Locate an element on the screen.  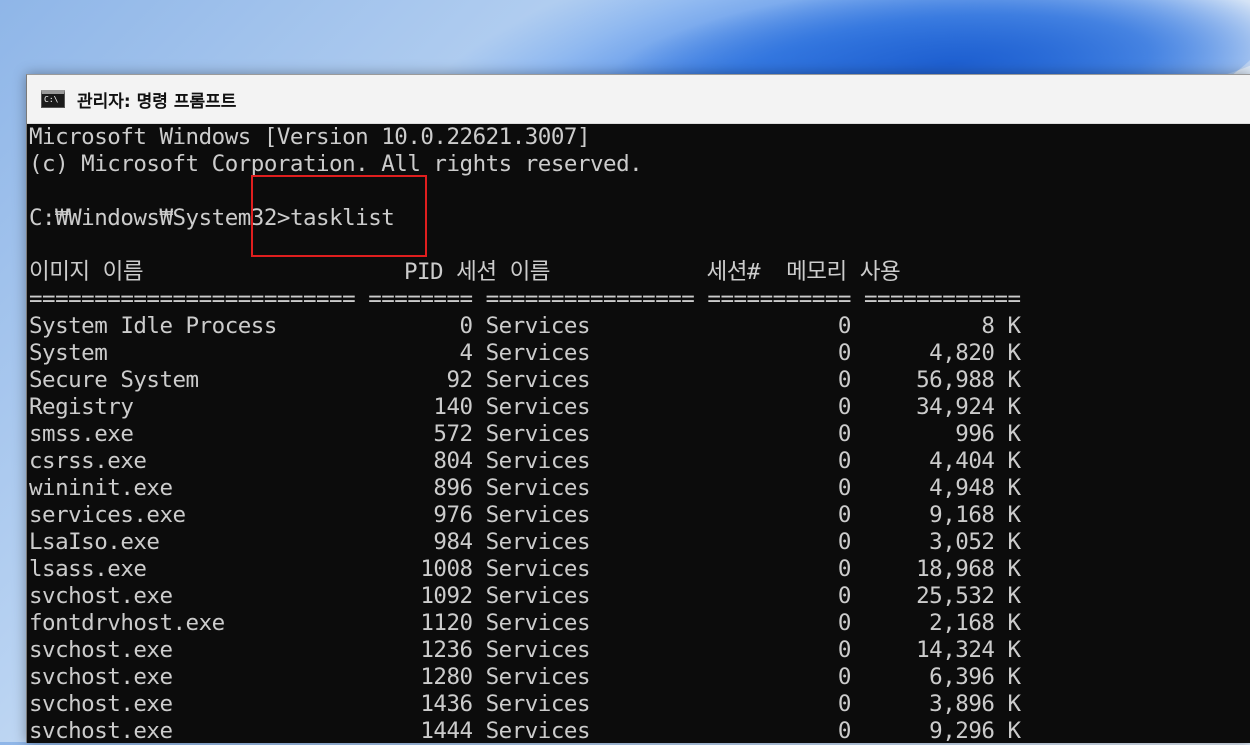
table-row: lsass.exe 1008 Services 0 18,968 K is located at coordinates (525, 569).